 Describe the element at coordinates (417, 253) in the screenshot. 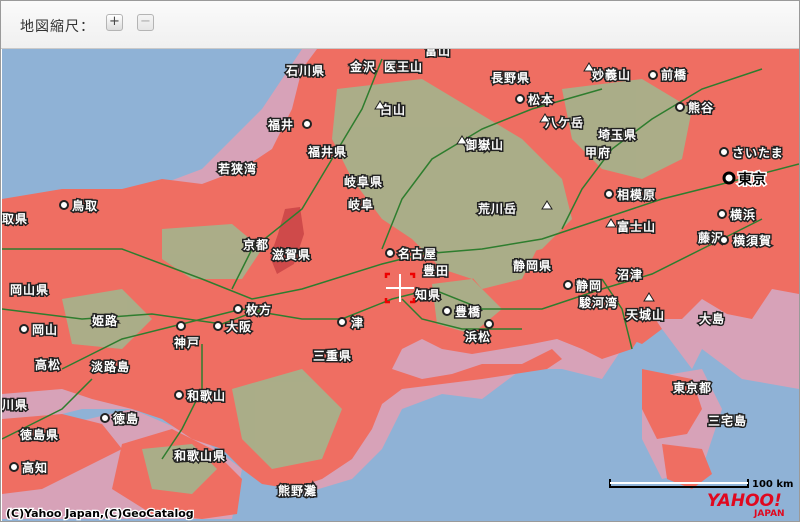

I see `map-label: 名古屋` at that location.